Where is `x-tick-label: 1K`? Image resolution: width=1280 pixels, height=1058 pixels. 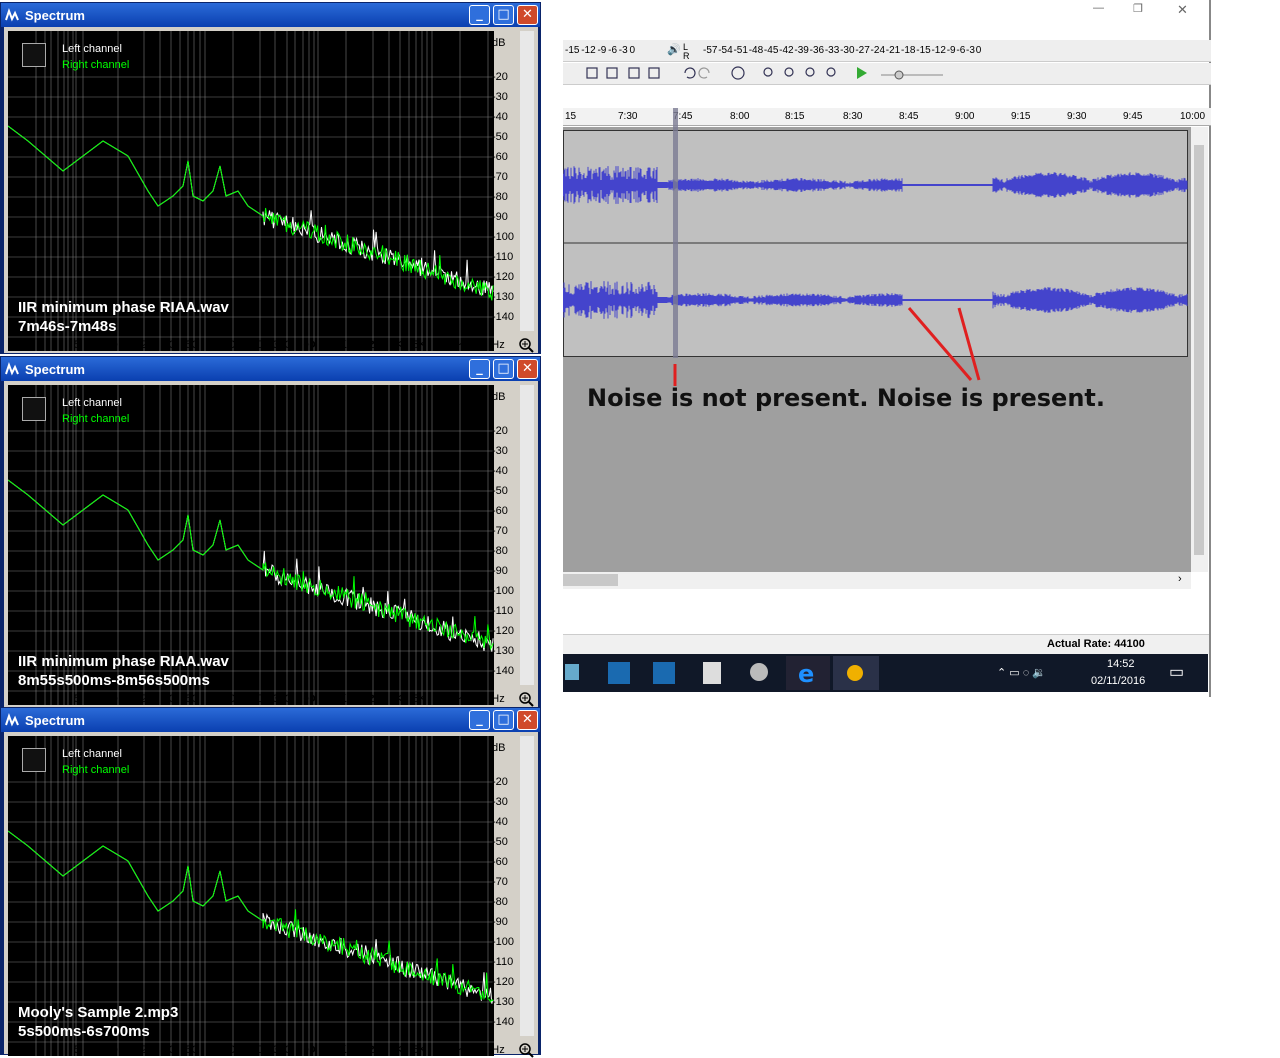
x-tick-label: 1K is located at coordinates (340, 1050).